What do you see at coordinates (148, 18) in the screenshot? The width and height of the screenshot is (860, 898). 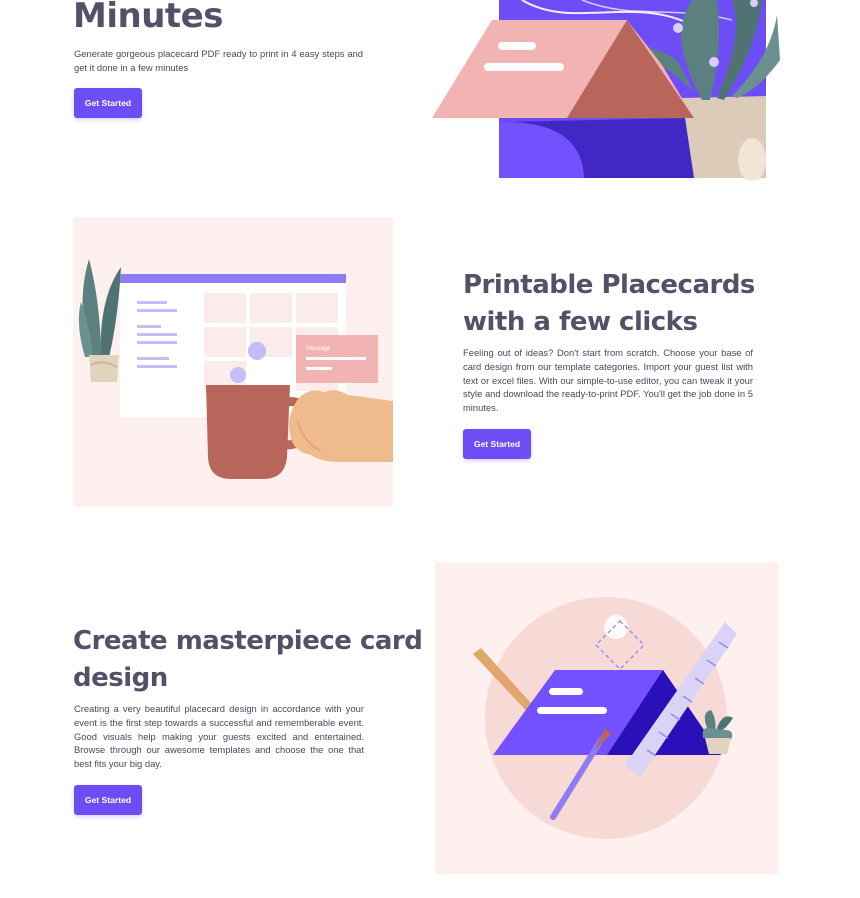 I see `hero-title: Minutes` at bounding box center [148, 18].